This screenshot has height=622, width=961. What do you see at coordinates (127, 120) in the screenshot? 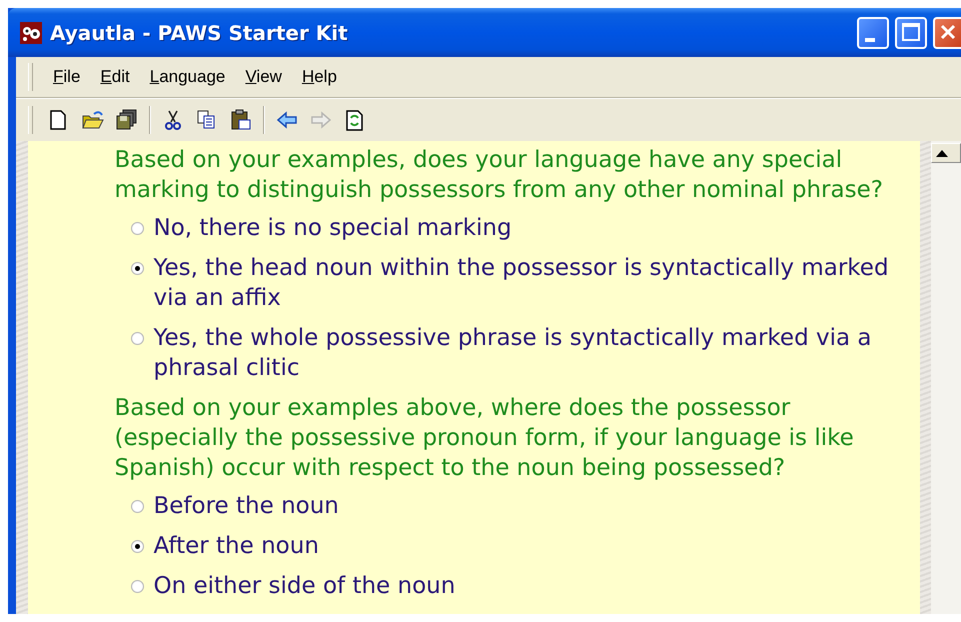
I see `floppy-disks-icon` at bounding box center [127, 120].